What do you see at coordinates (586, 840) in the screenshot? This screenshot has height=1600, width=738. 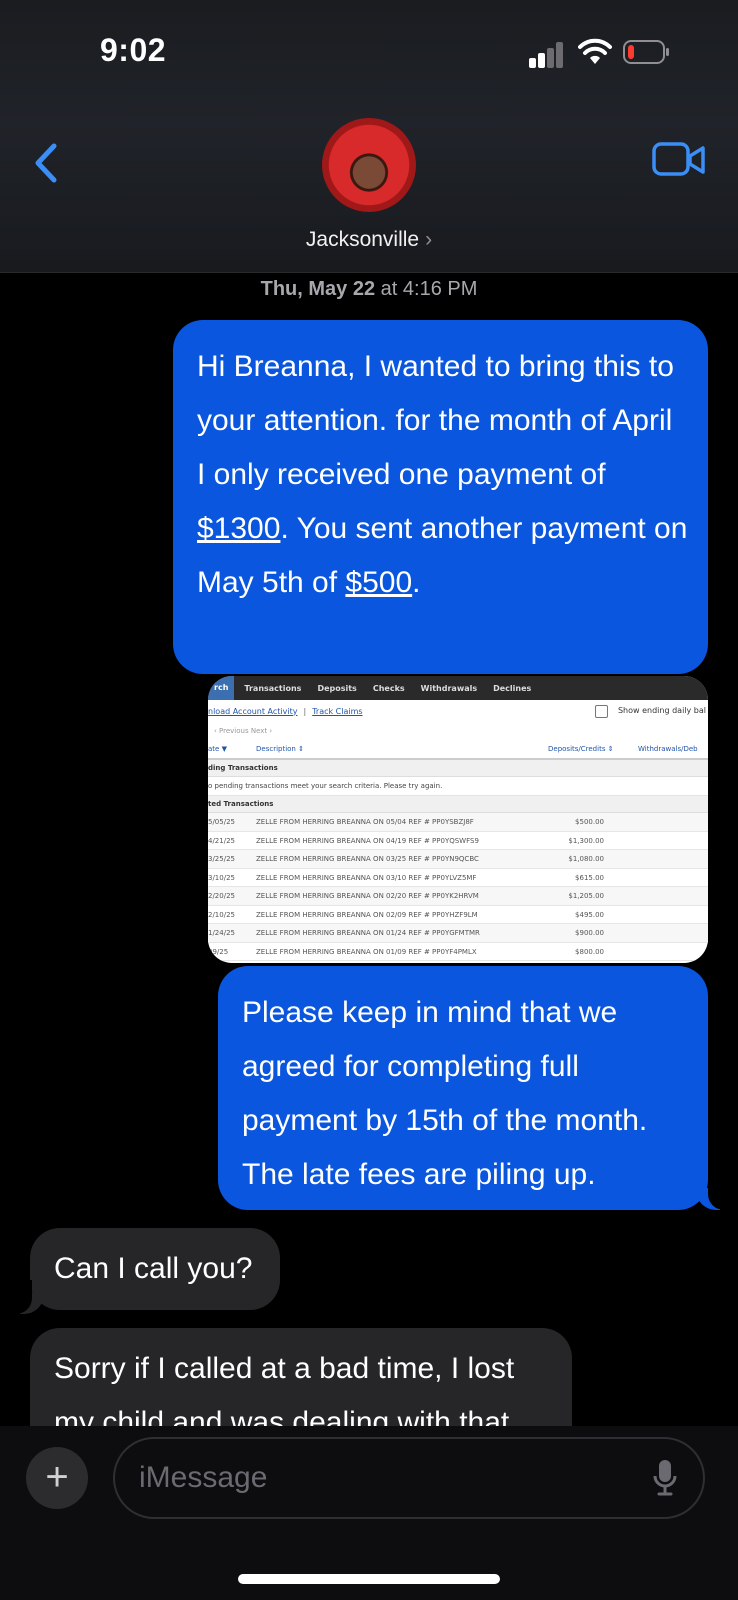 I see `row-amount: $1,300.00` at bounding box center [586, 840].